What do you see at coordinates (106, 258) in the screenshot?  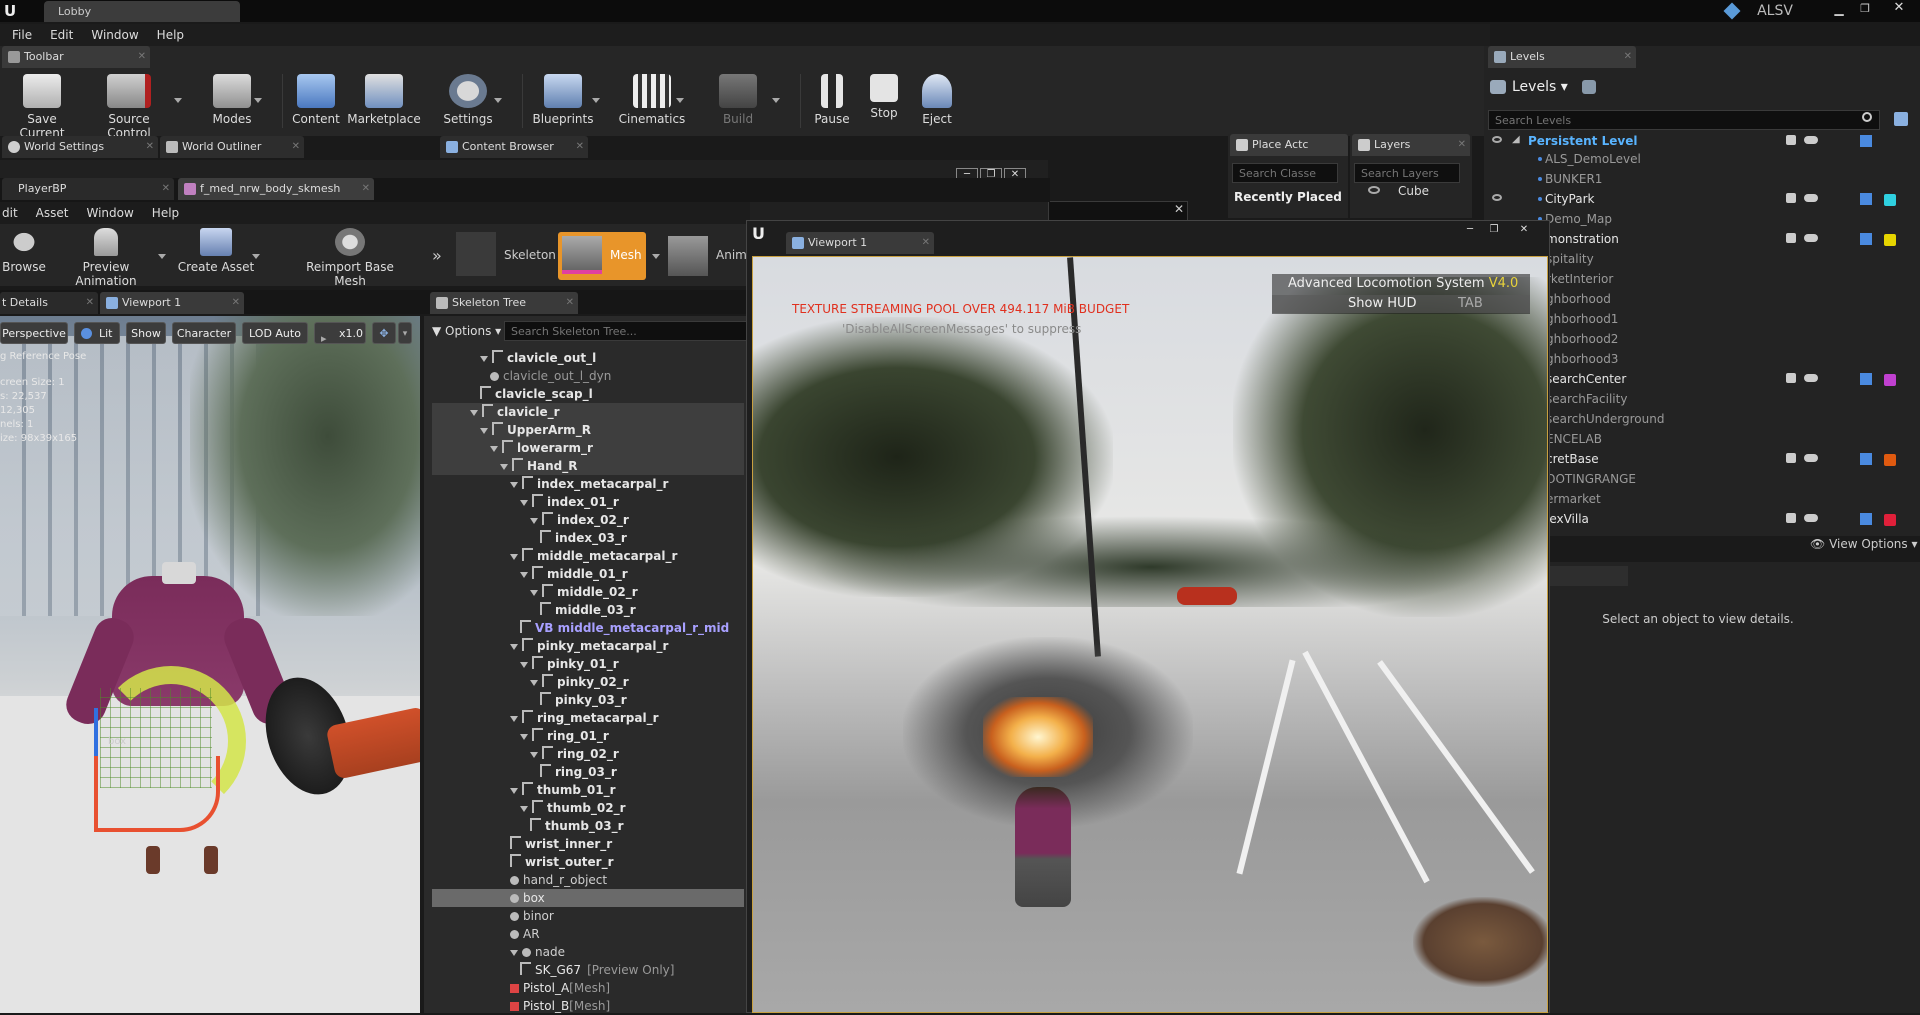 I see `preview-animation-button: Preview Animation` at bounding box center [106, 258].